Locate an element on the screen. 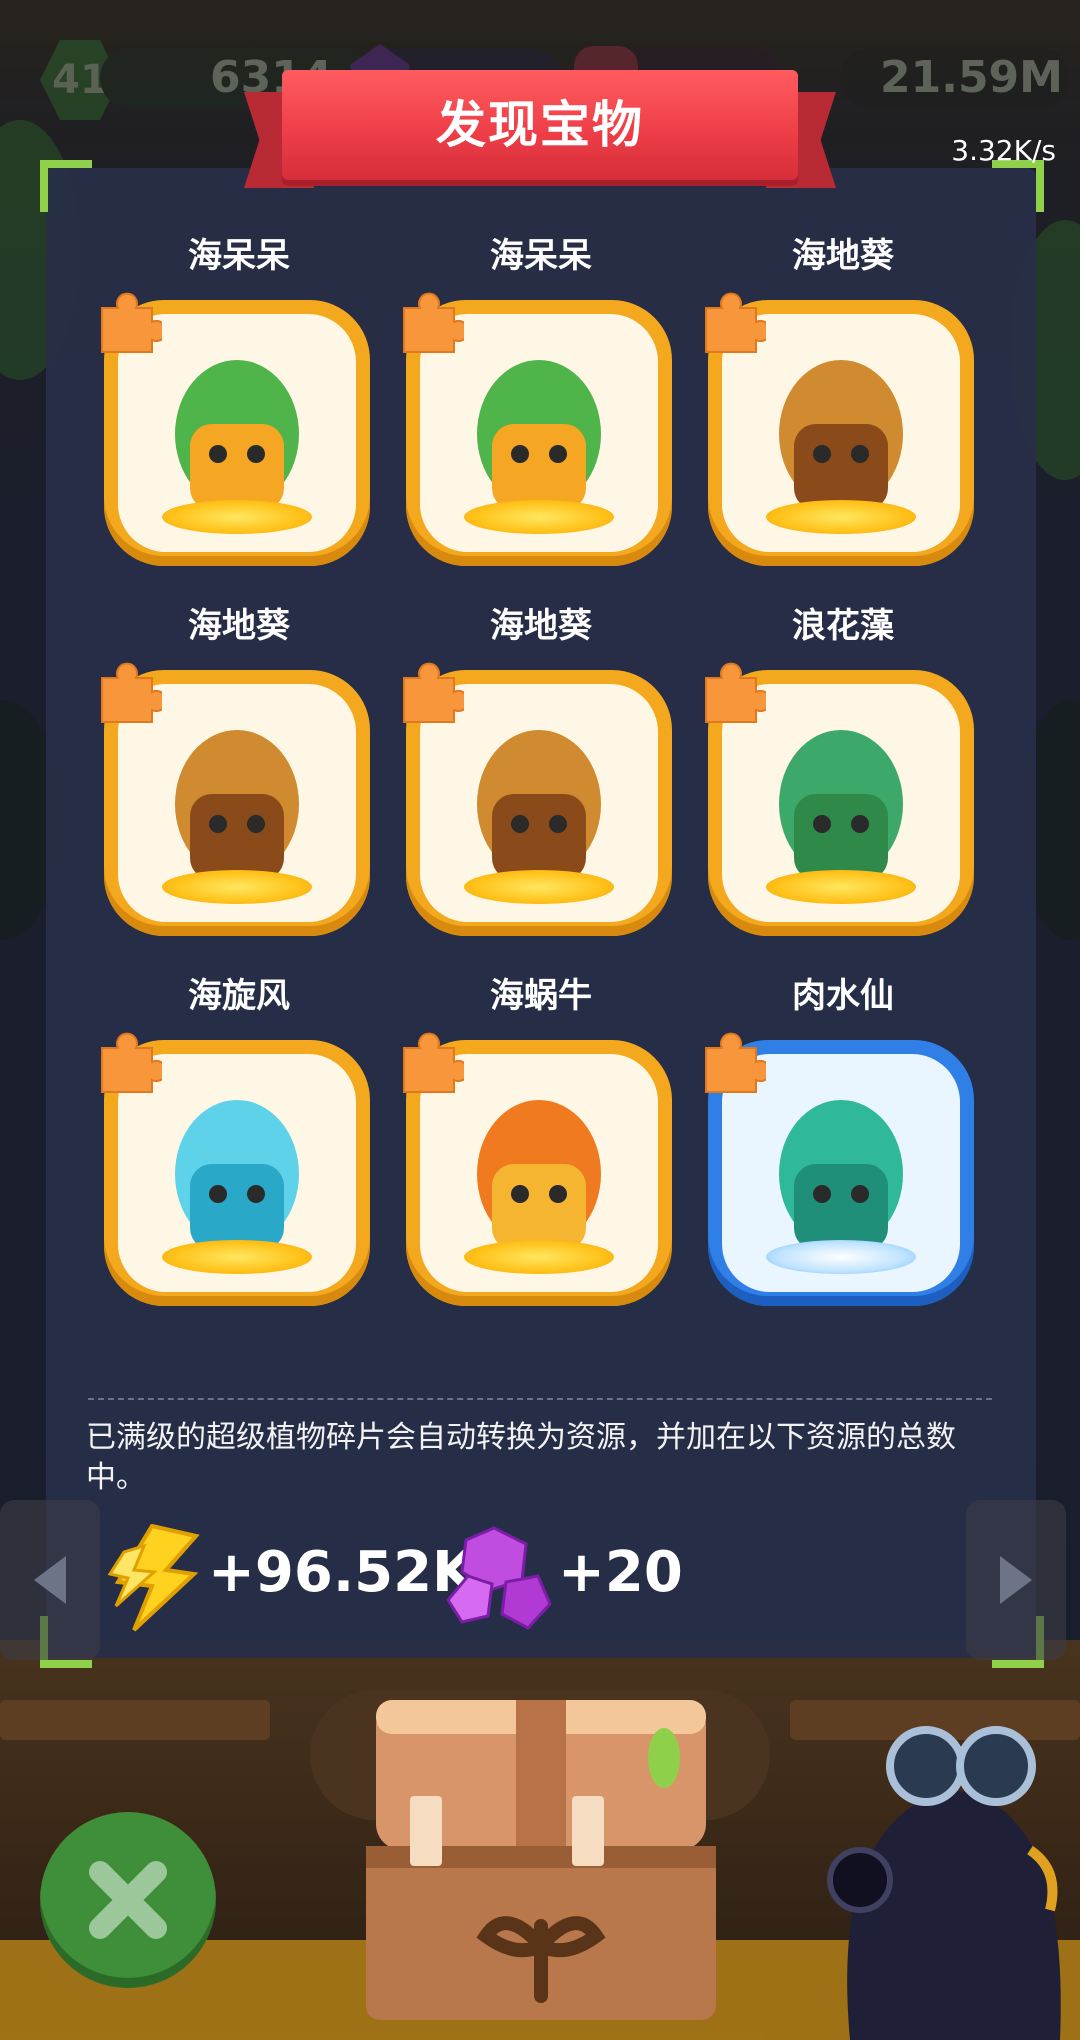 The height and width of the screenshot is (2040, 1080). monster-character-icon is located at coordinates (944, 1883).